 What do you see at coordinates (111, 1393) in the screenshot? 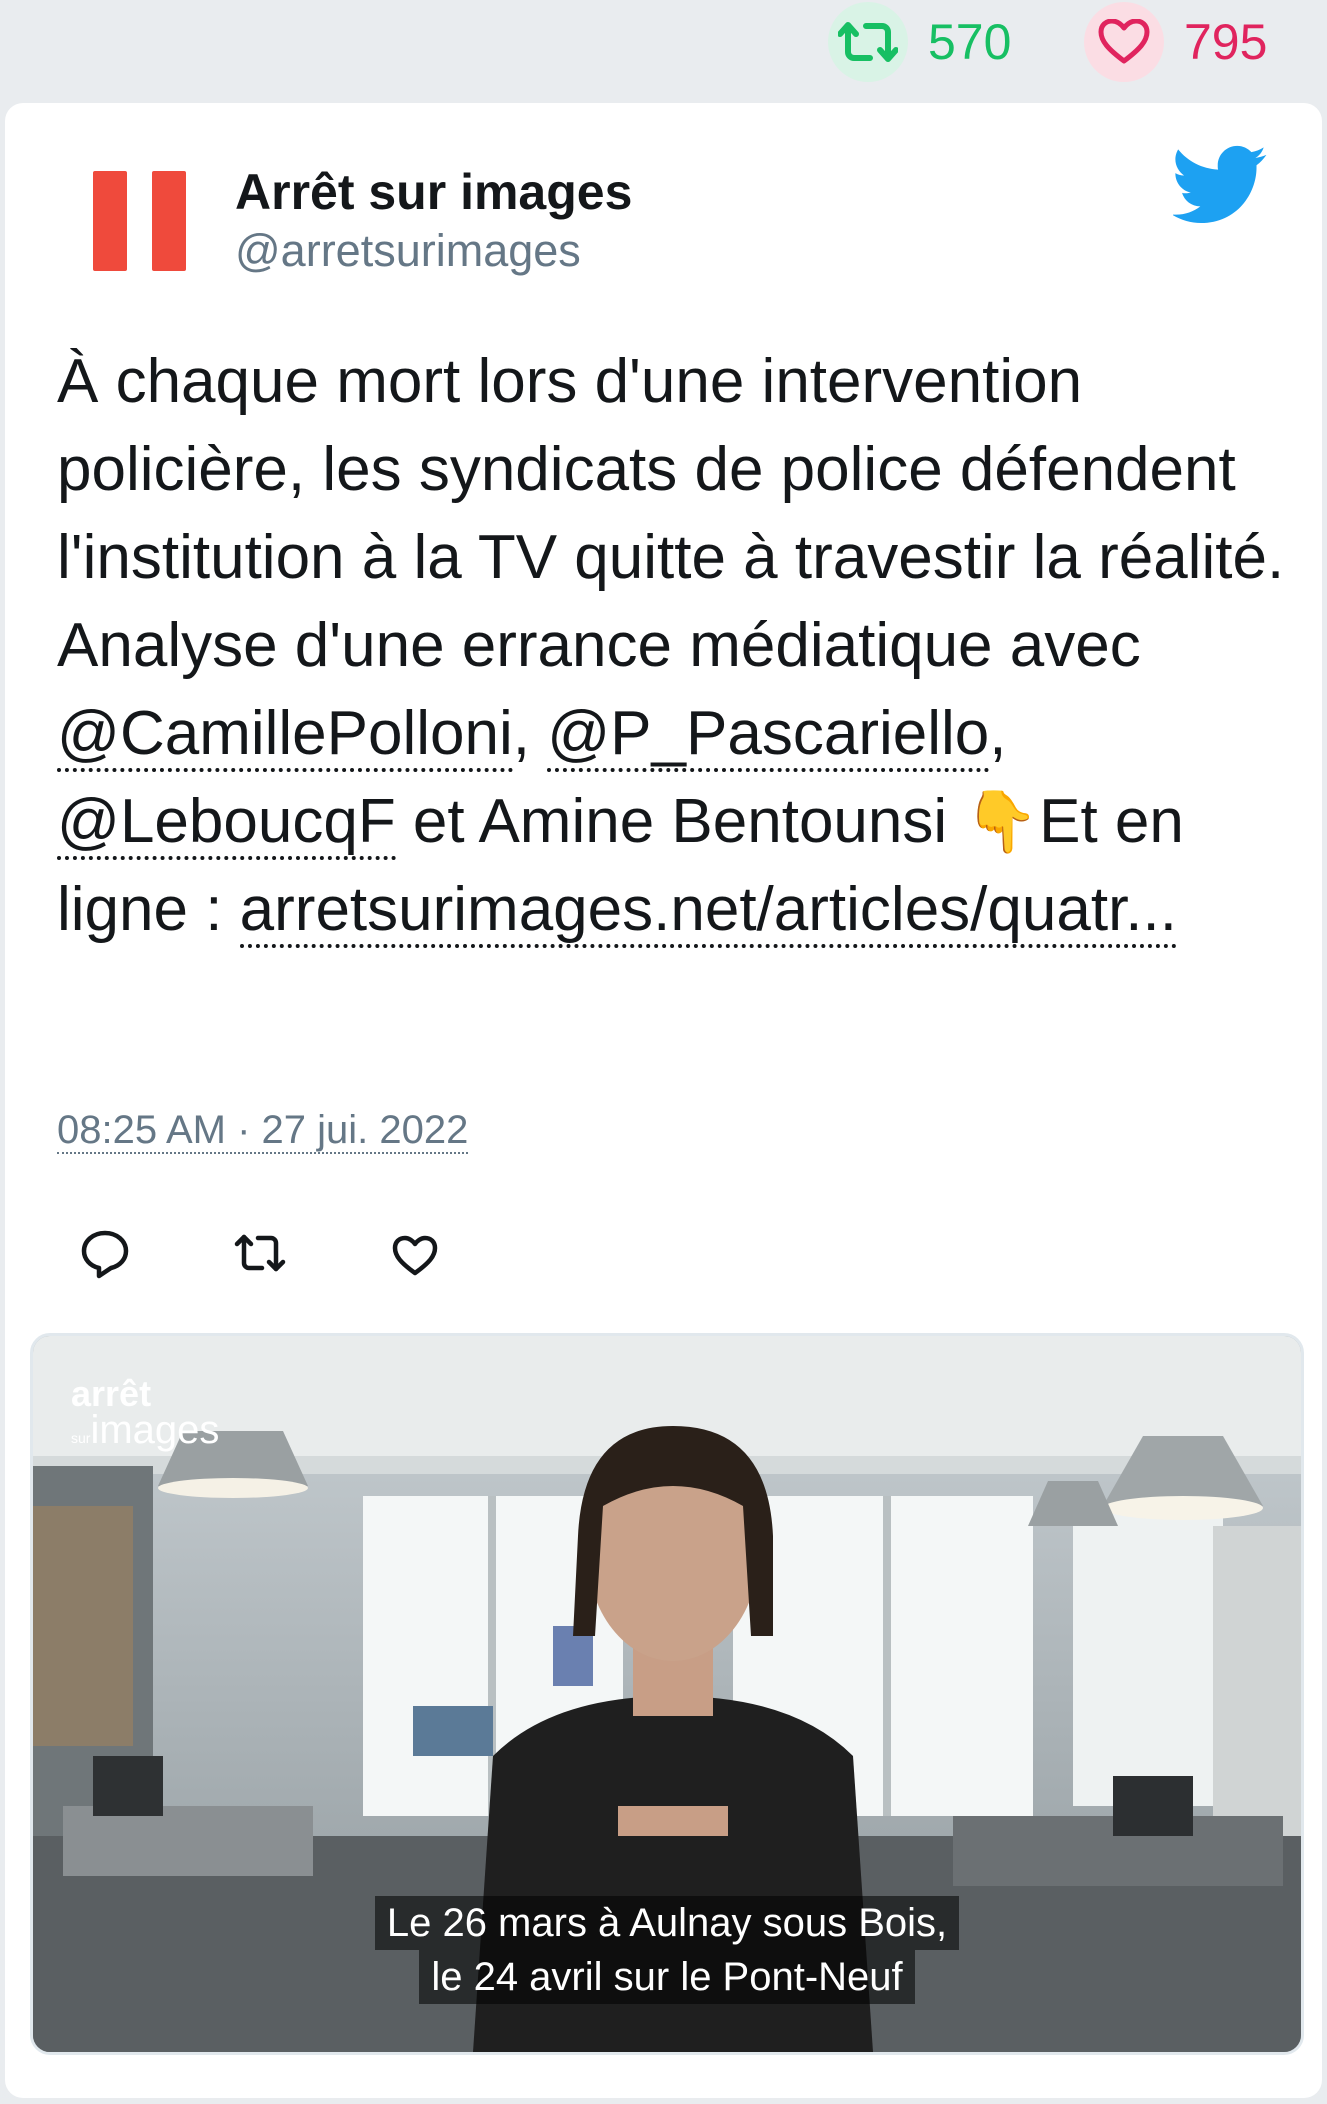
I see `logo-top-text: arrêt` at bounding box center [111, 1393].